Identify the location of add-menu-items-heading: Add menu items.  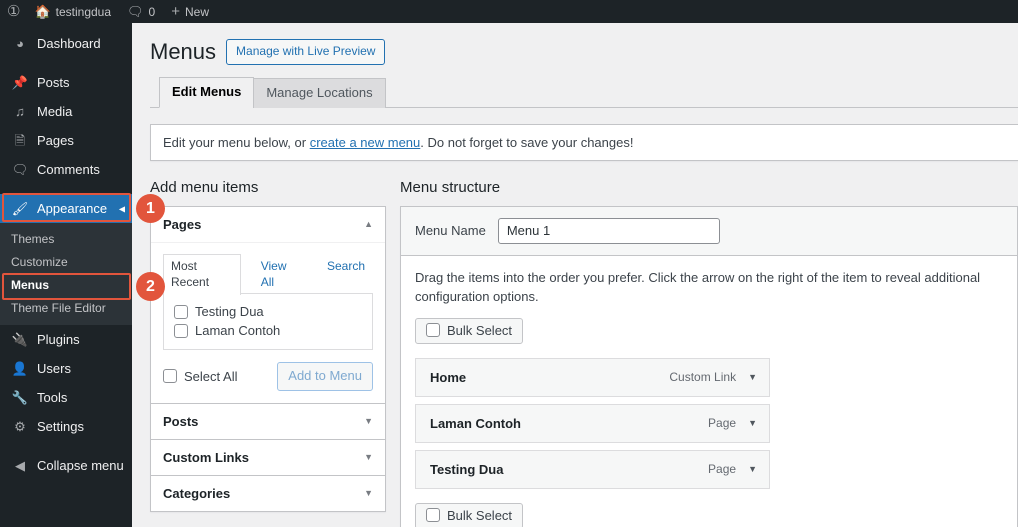
(204, 187).